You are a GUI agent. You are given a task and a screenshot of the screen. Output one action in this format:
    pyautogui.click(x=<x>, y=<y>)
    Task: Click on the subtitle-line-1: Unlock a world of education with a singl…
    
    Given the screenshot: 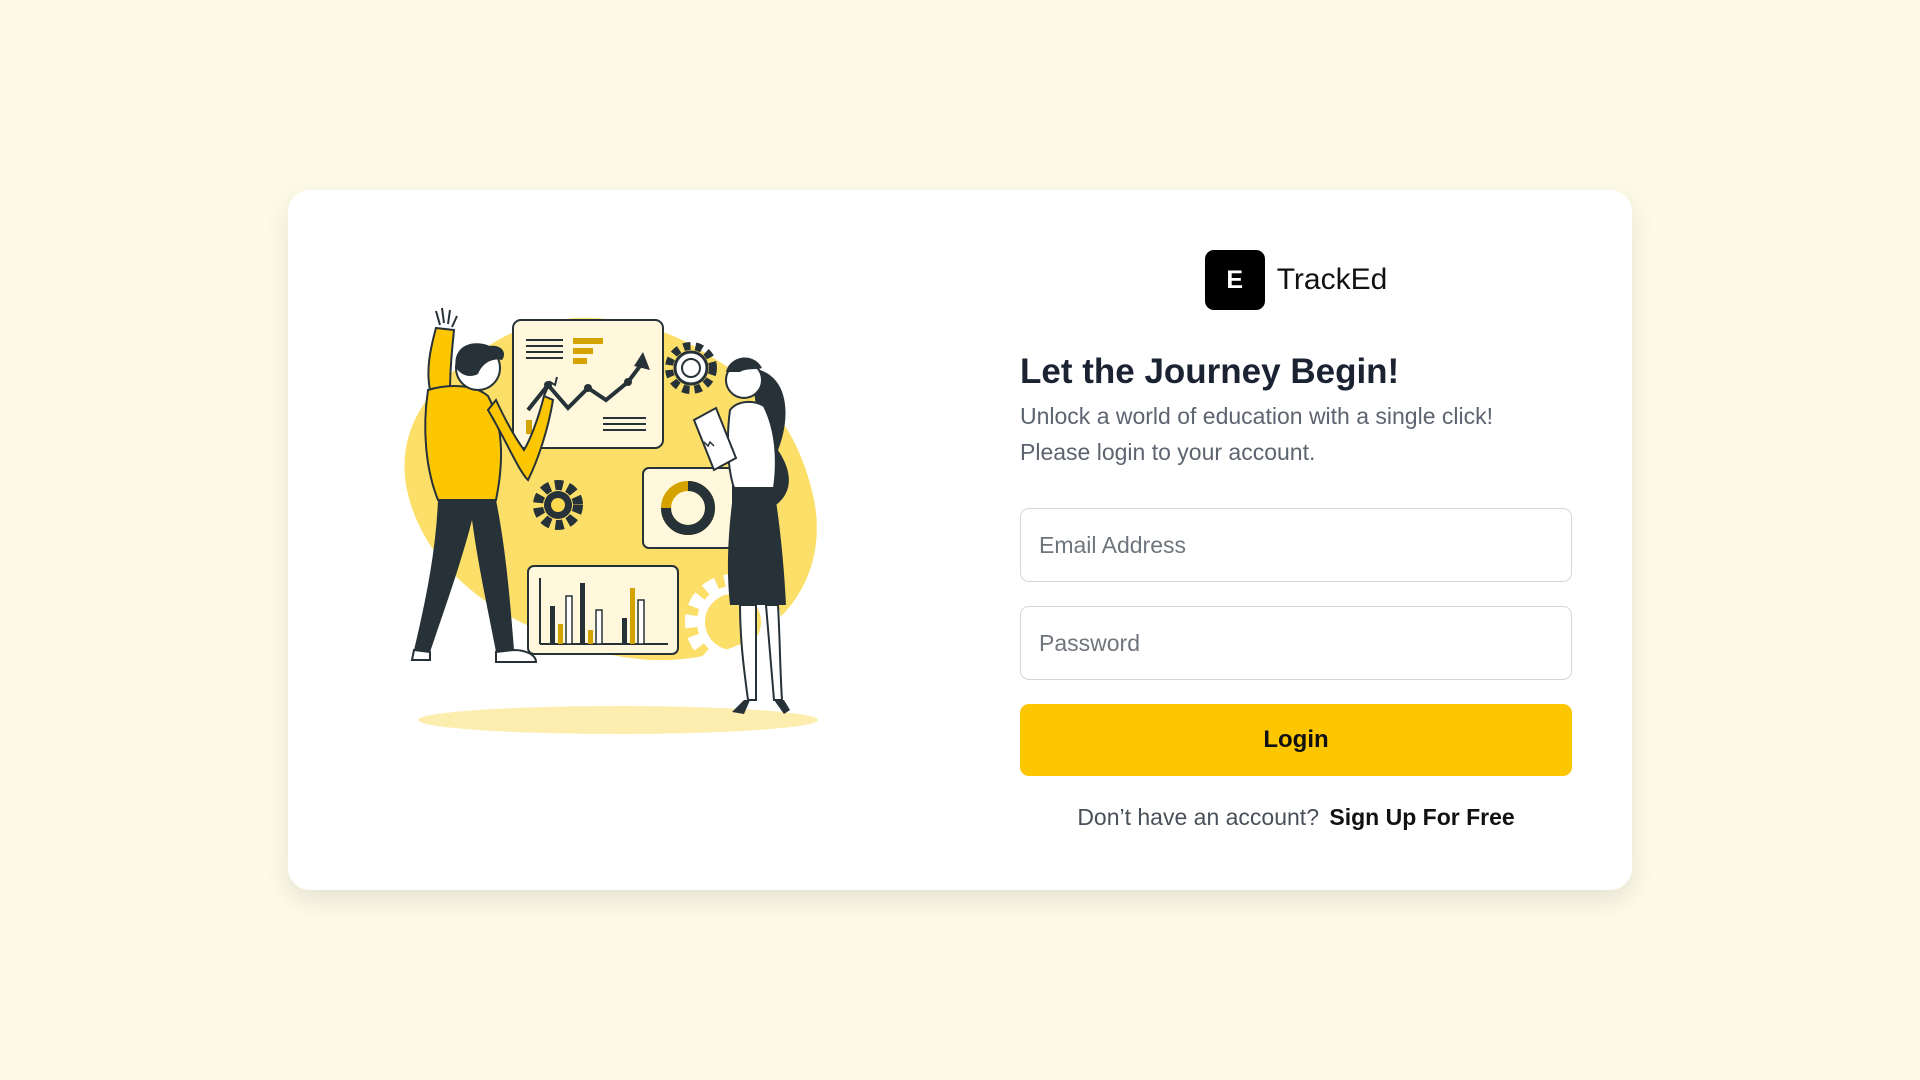 What is the action you would take?
    pyautogui.click(x=1257, y=416)
    